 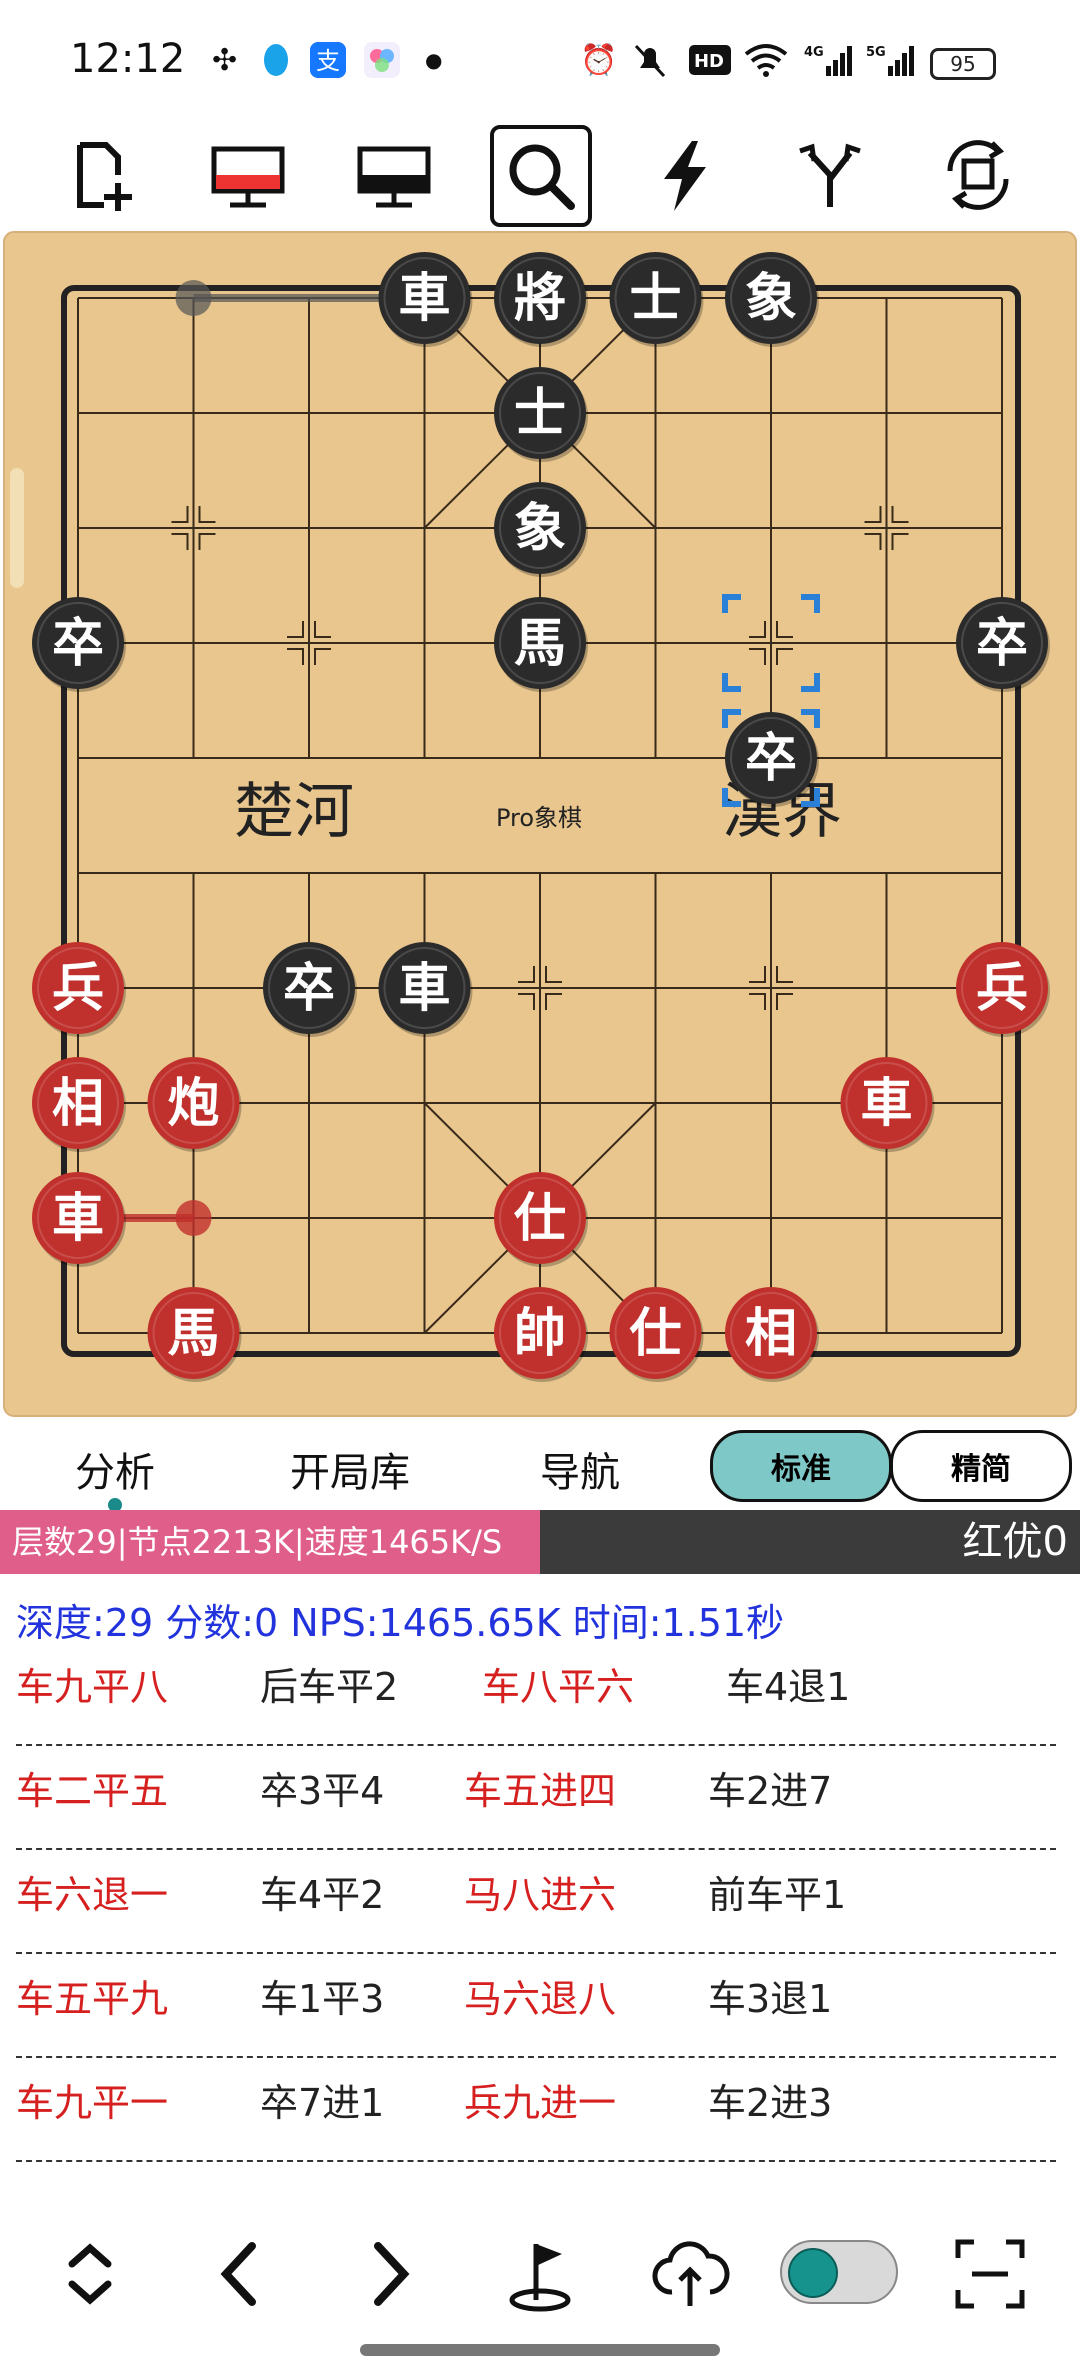 What do you see at coordinates (322, 1995) in the screenshot?
I see `move-black: 车1平3` at bounding box center [322, 1995].